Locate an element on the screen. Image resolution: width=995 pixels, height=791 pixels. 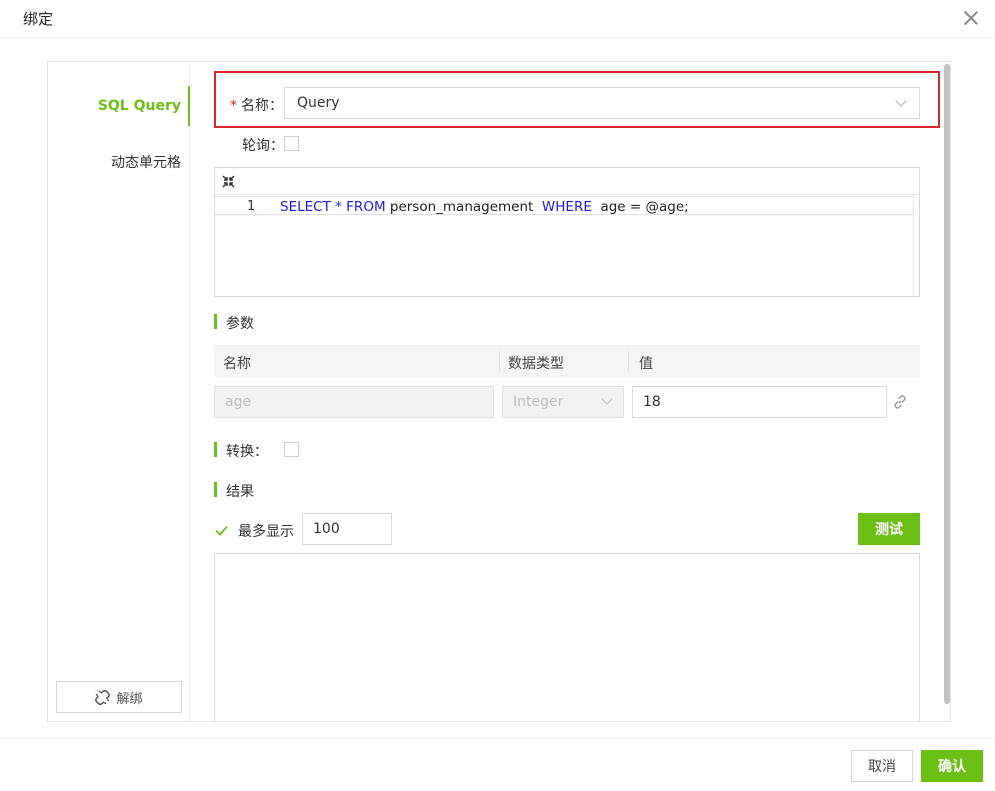
params-table-header: 名称 数据类型 值 is located at coordinates (567, 361).